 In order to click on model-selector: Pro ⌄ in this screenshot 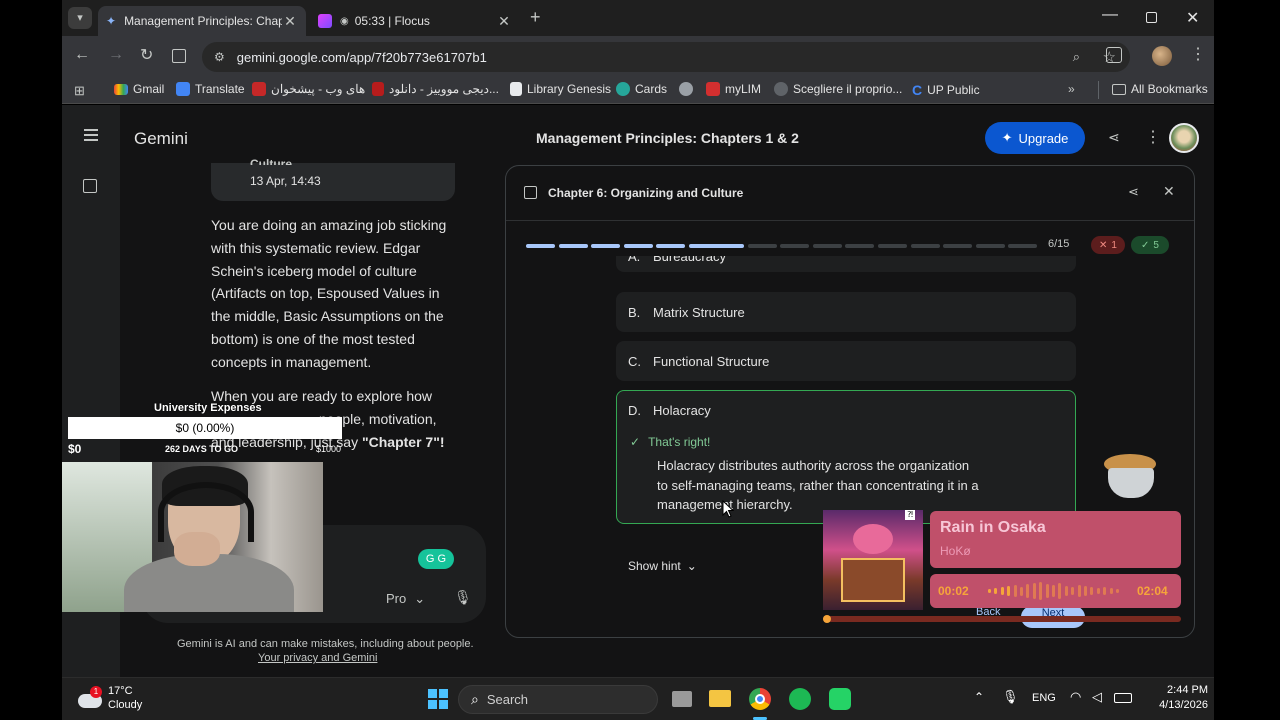, I will do `click(405, 599)`.